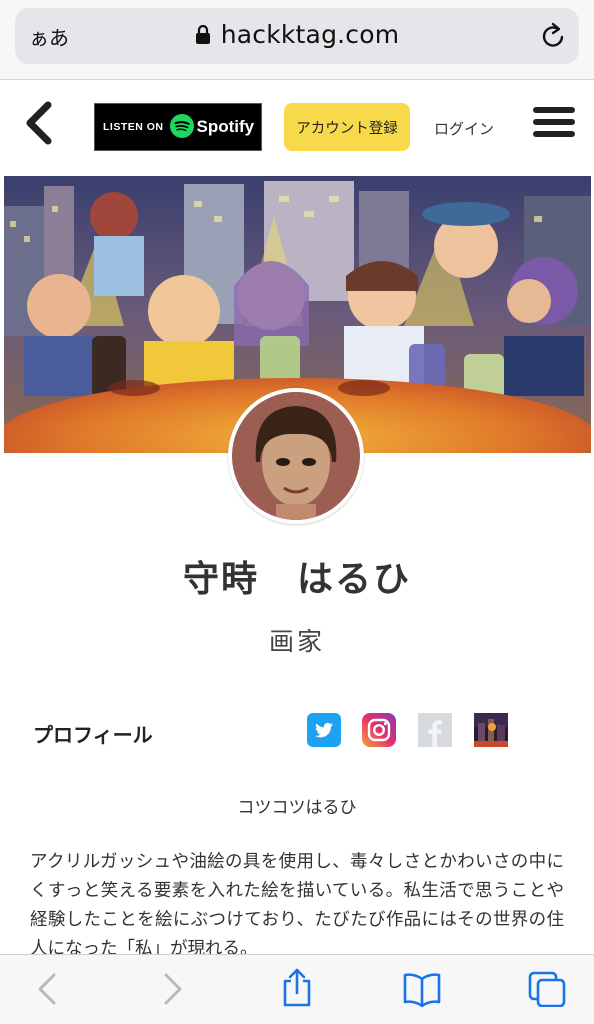 The width and height of the screenshot is (594, 1024). What do you see at coordinates (39, 125) in the screenshot?
I see `back-chevron-icon` at bounding box center [39, 125].